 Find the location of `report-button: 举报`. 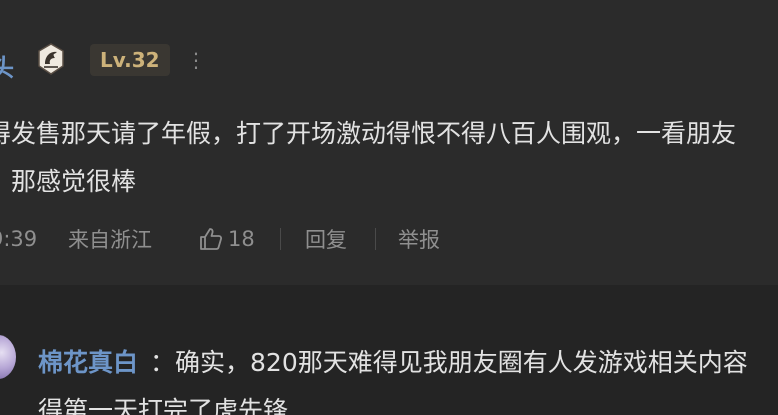

report-button: 举报 is located at coordinates (419, 239).